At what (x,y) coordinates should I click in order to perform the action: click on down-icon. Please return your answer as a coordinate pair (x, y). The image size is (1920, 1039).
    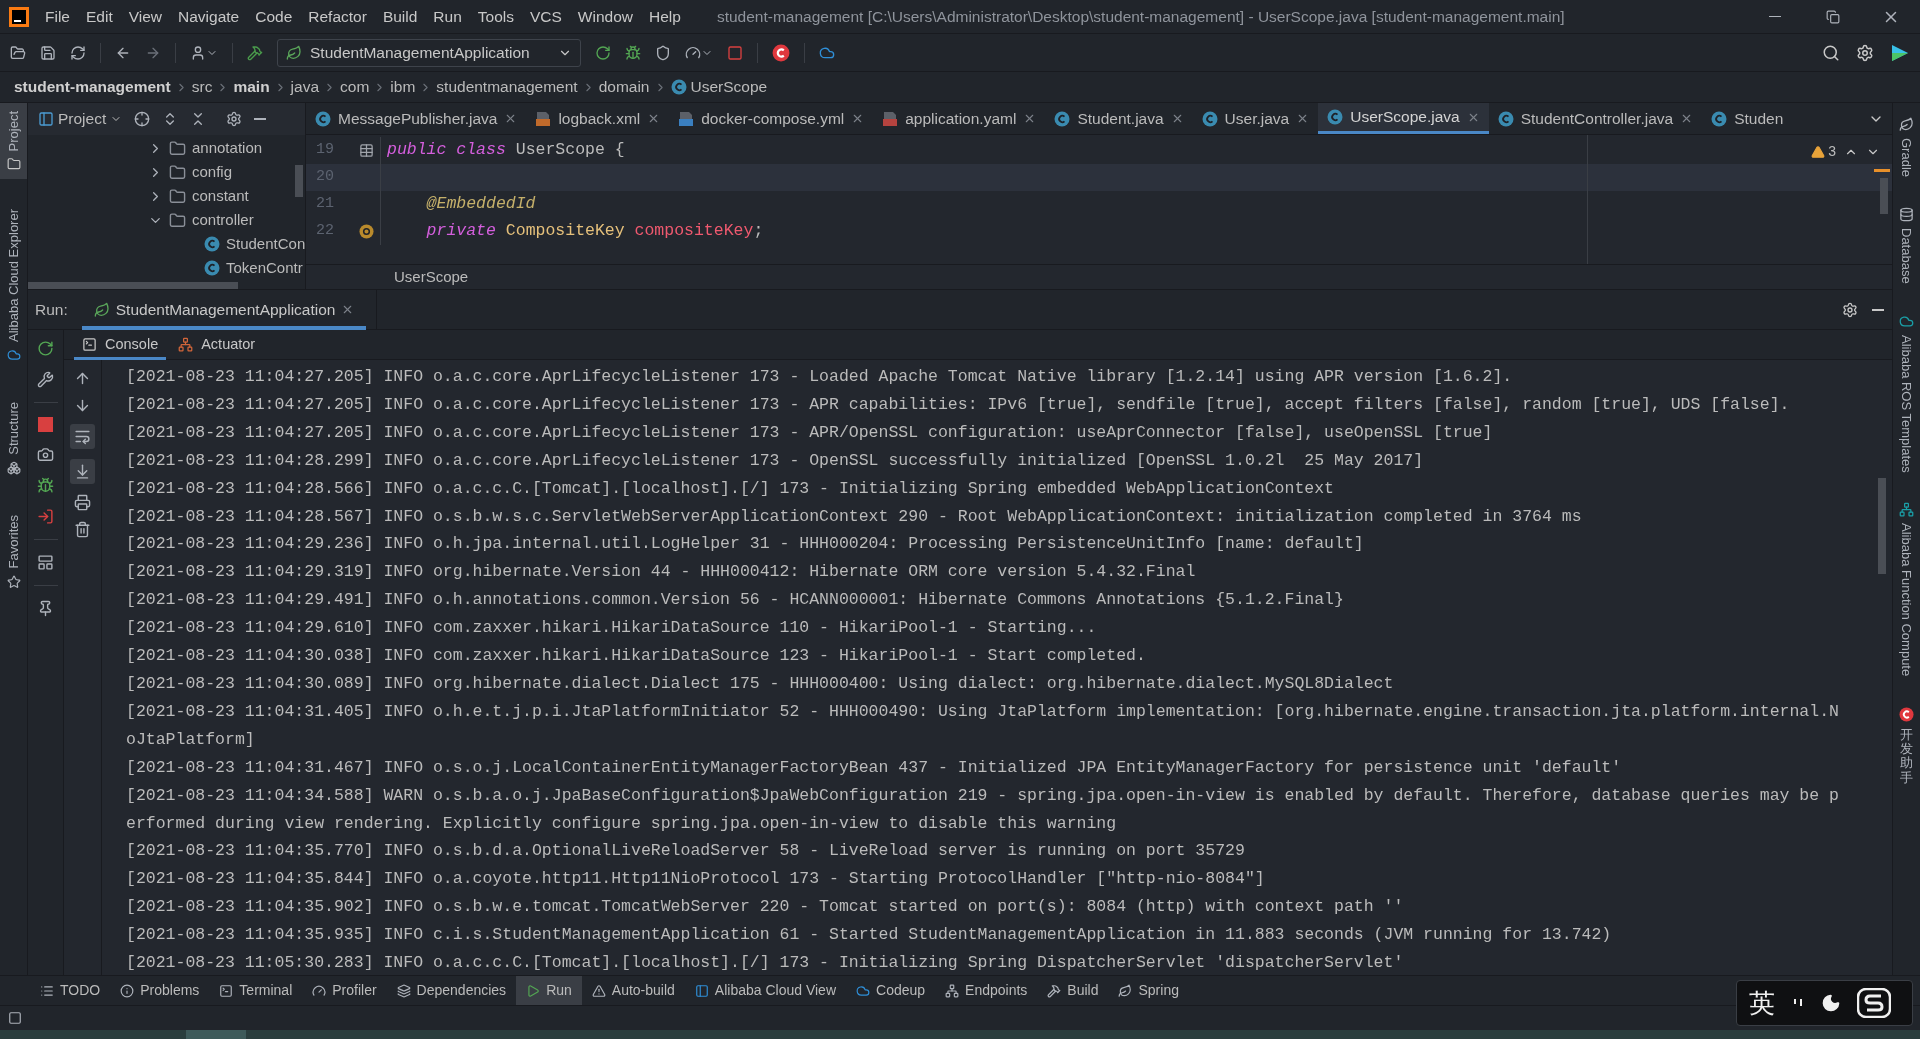
    Looking at the image, I should click on (82, 405).